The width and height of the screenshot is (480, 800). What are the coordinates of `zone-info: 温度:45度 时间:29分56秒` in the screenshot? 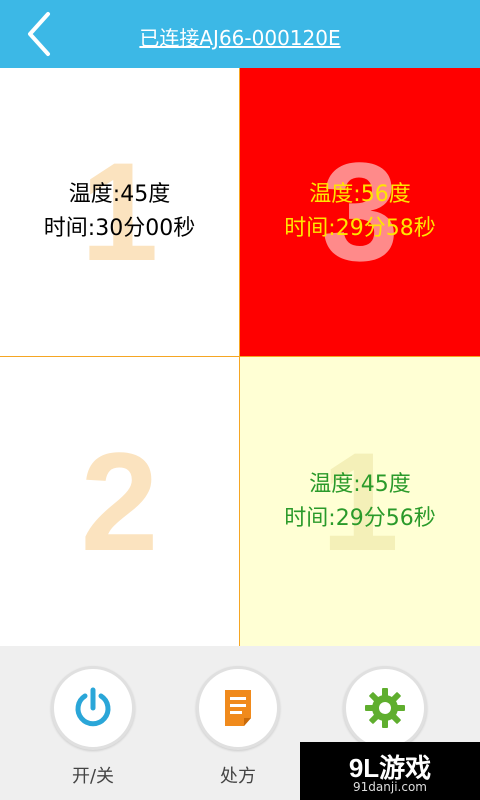 It's located at (360, 502).